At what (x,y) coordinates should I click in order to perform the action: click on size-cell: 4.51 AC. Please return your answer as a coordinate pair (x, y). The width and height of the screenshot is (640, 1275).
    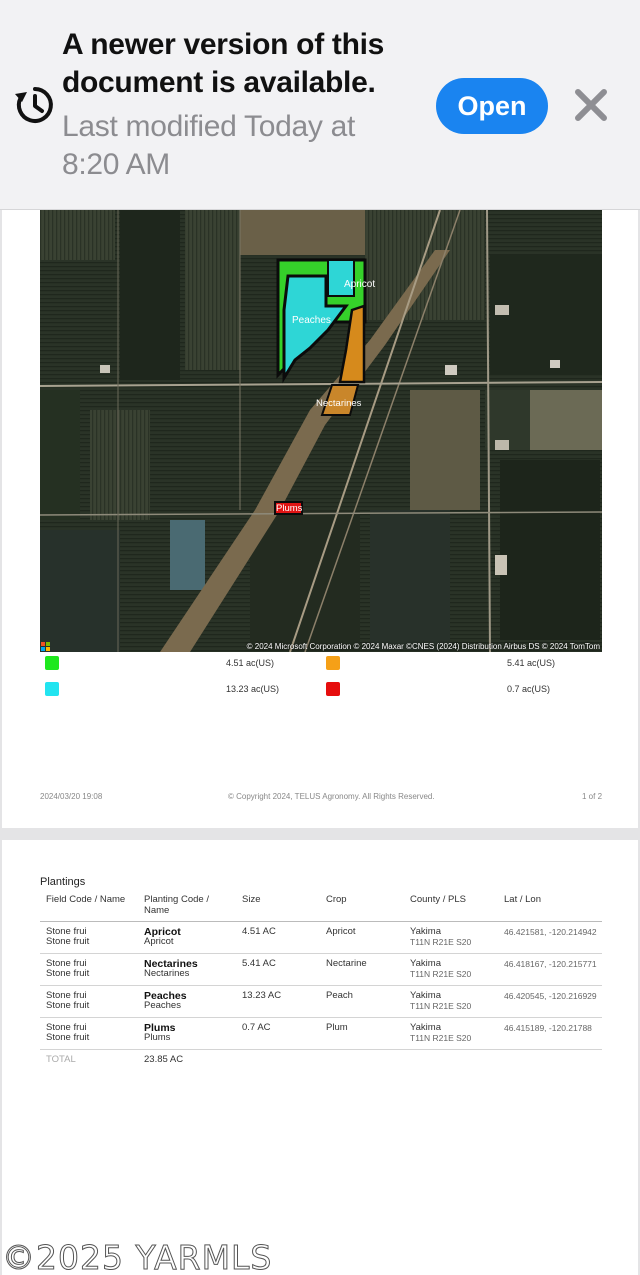
    Looking at the image, I should click on (278, 937).